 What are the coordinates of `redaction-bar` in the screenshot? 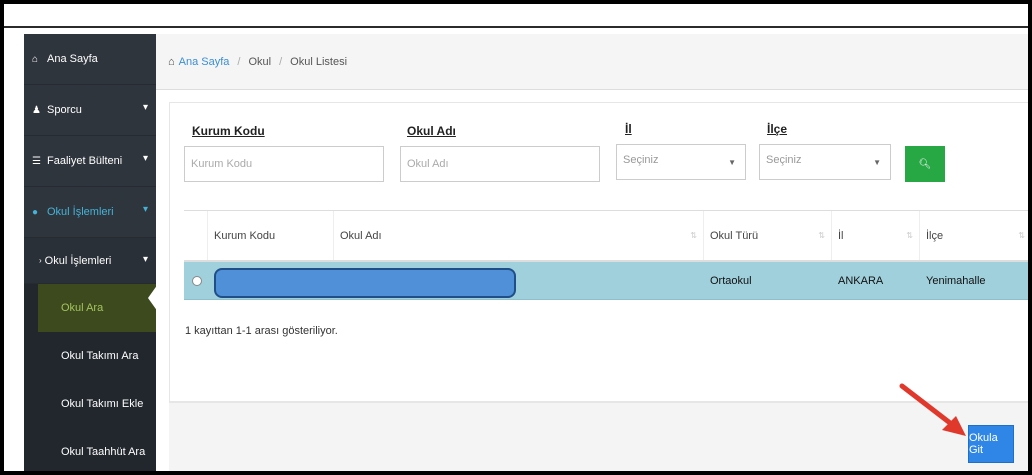 It's located at (365, 282).